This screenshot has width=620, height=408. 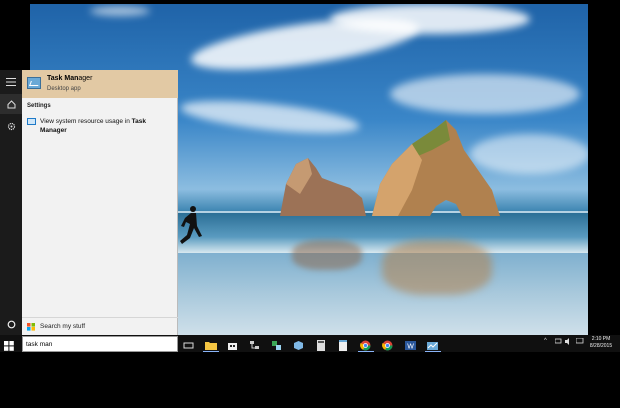 I want to click on network-tray-icon, so click(x=558, y=342).